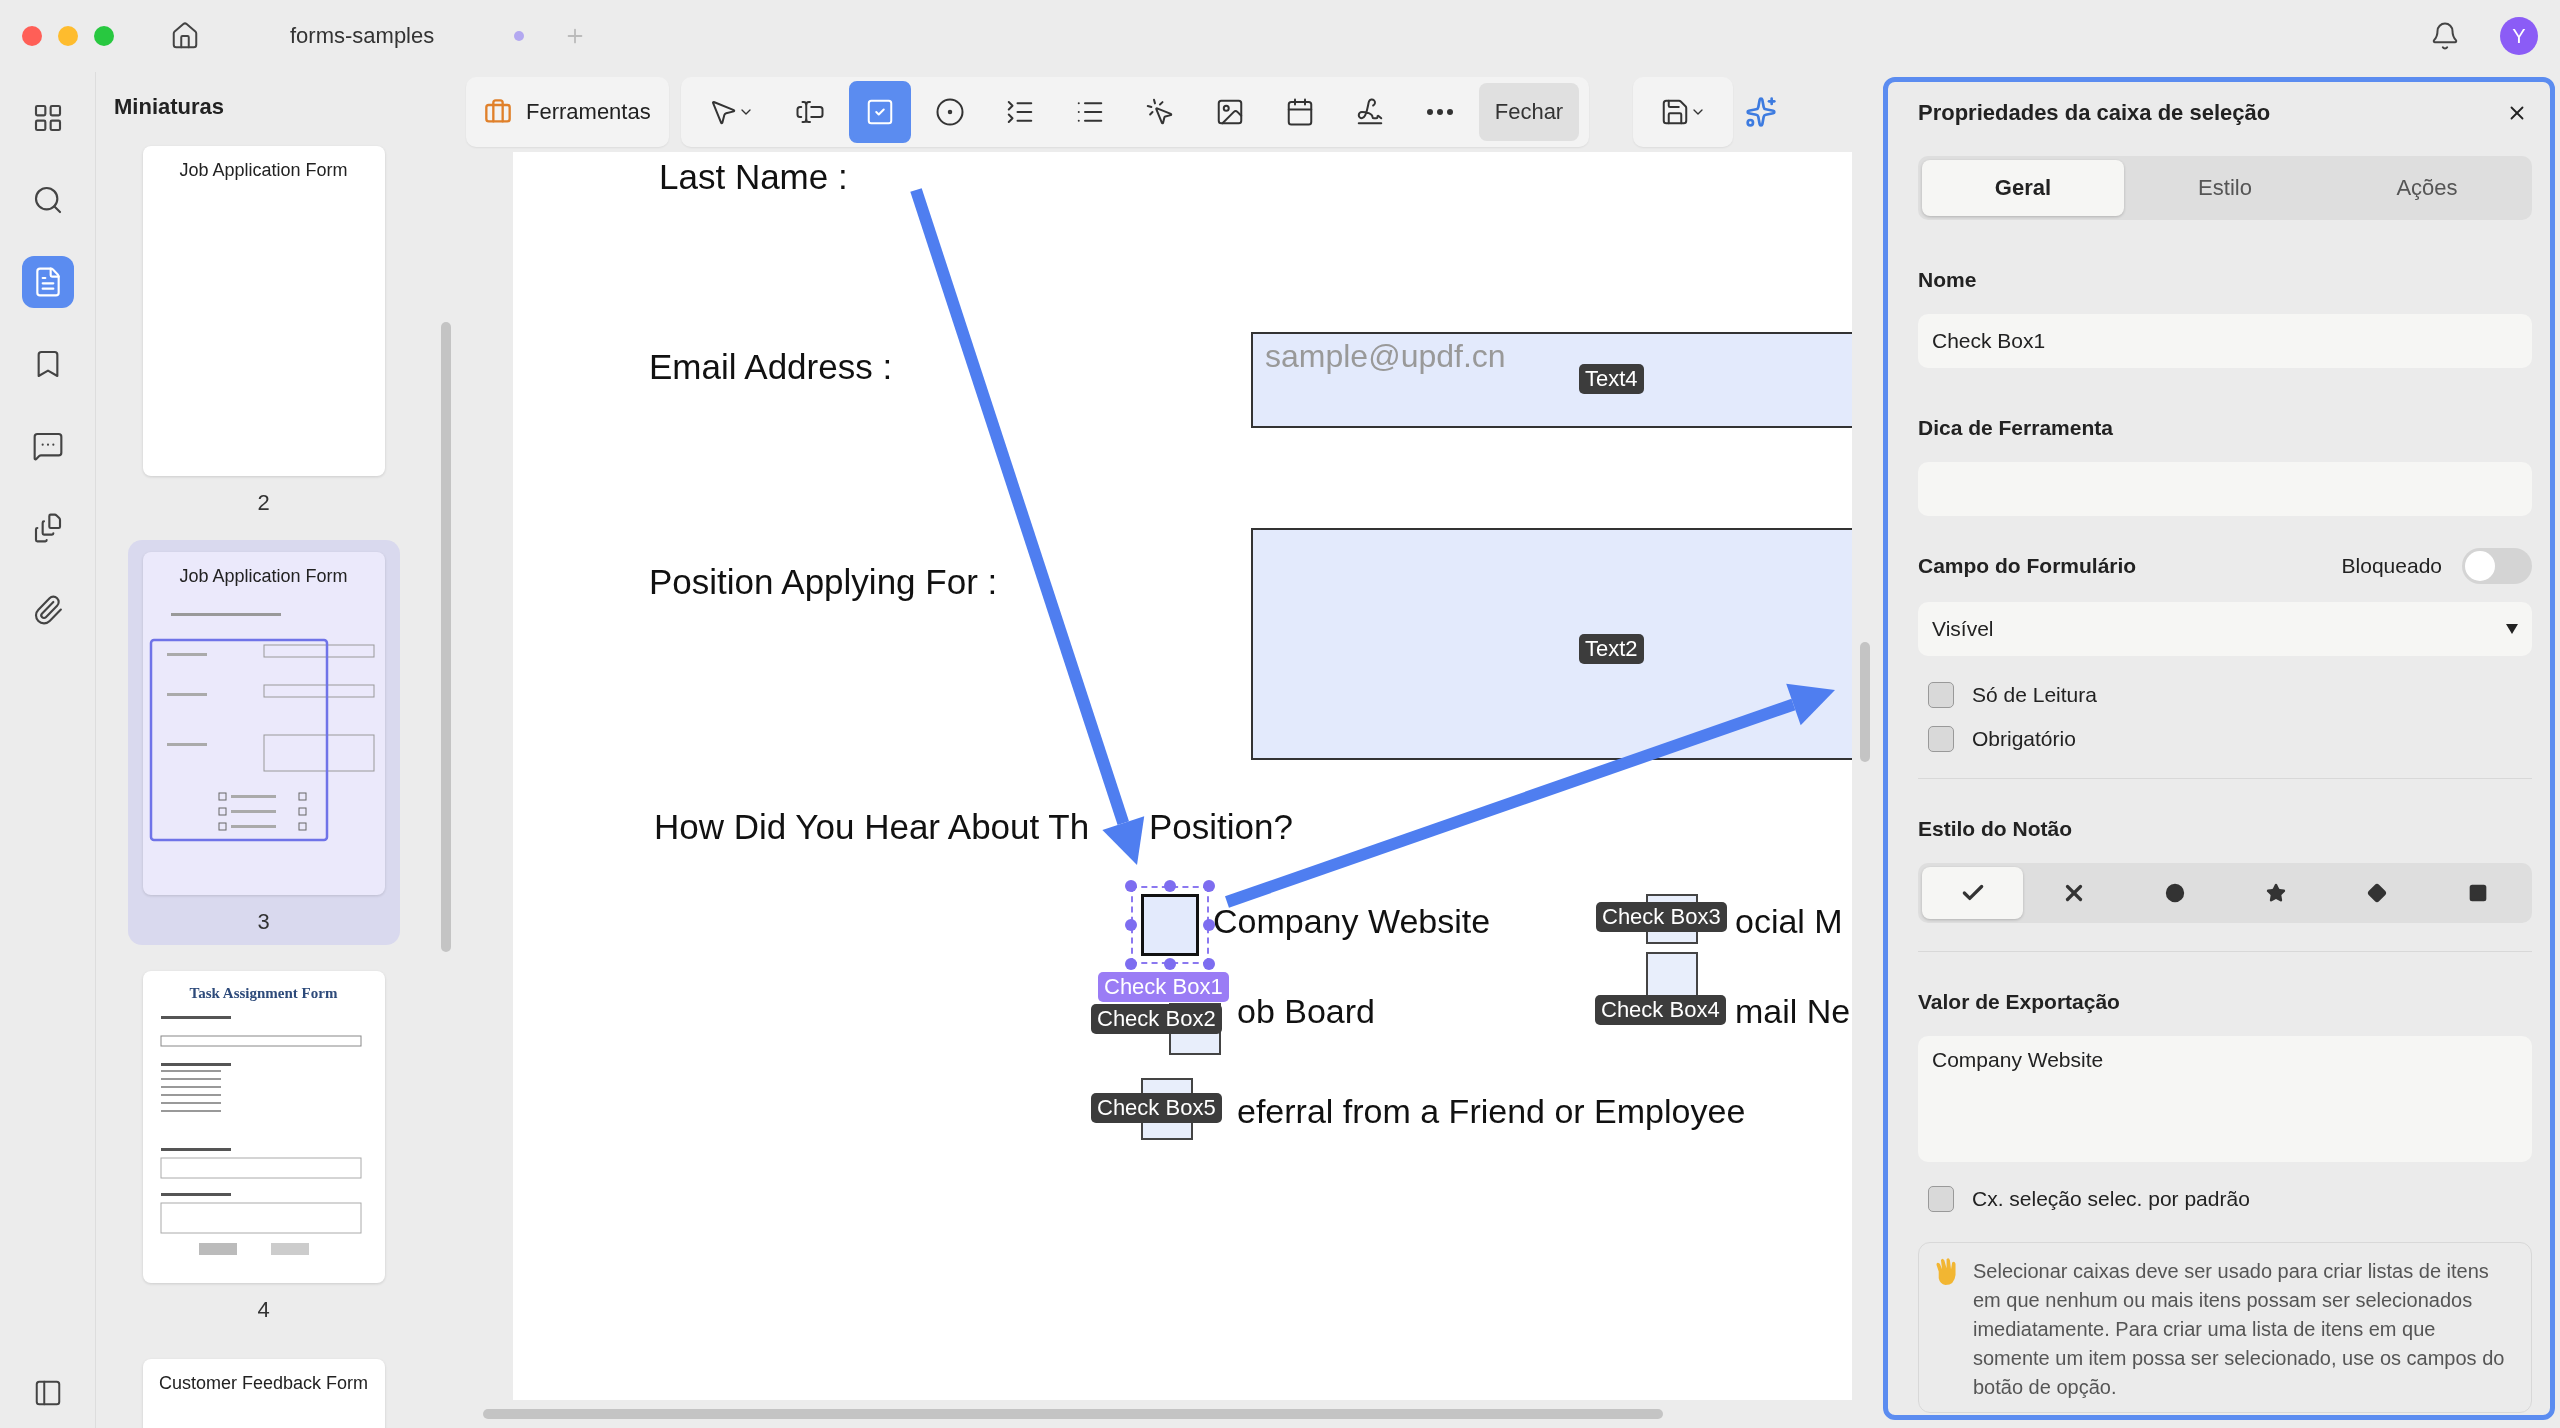 Image resolution: width=2560 pixels, height=1428 pixels. I want to click on field-name-tooltip: Check Box4, so click(1660, 1010).